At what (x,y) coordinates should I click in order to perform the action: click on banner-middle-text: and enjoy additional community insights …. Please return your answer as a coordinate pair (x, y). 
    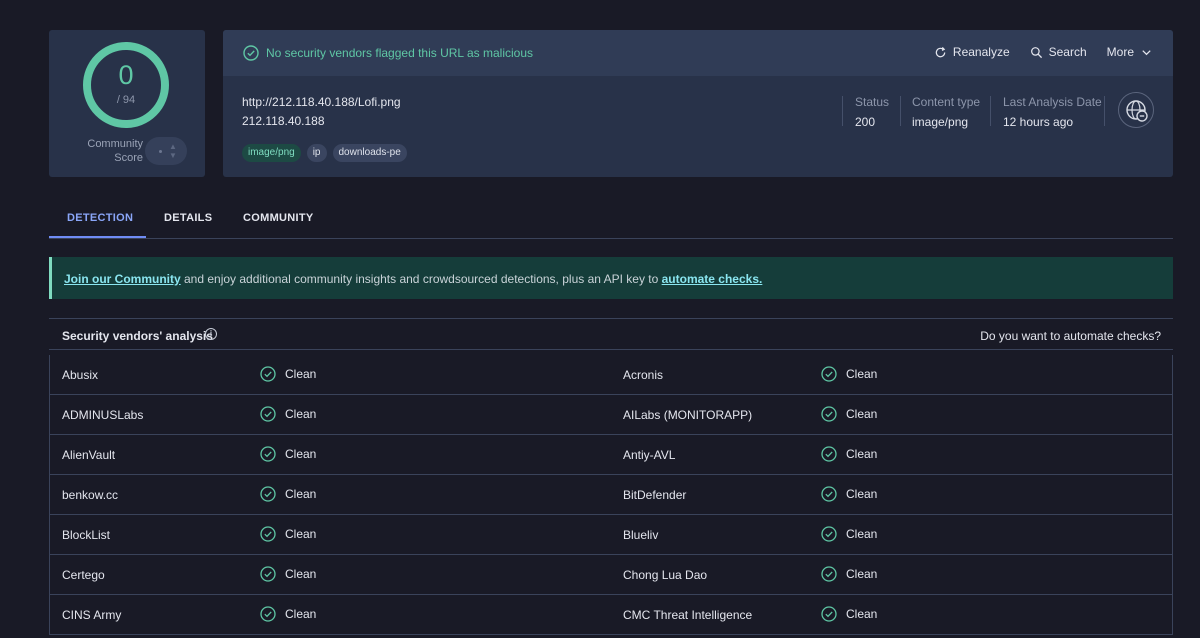
    Looking at the image, I should click on (421, 279).